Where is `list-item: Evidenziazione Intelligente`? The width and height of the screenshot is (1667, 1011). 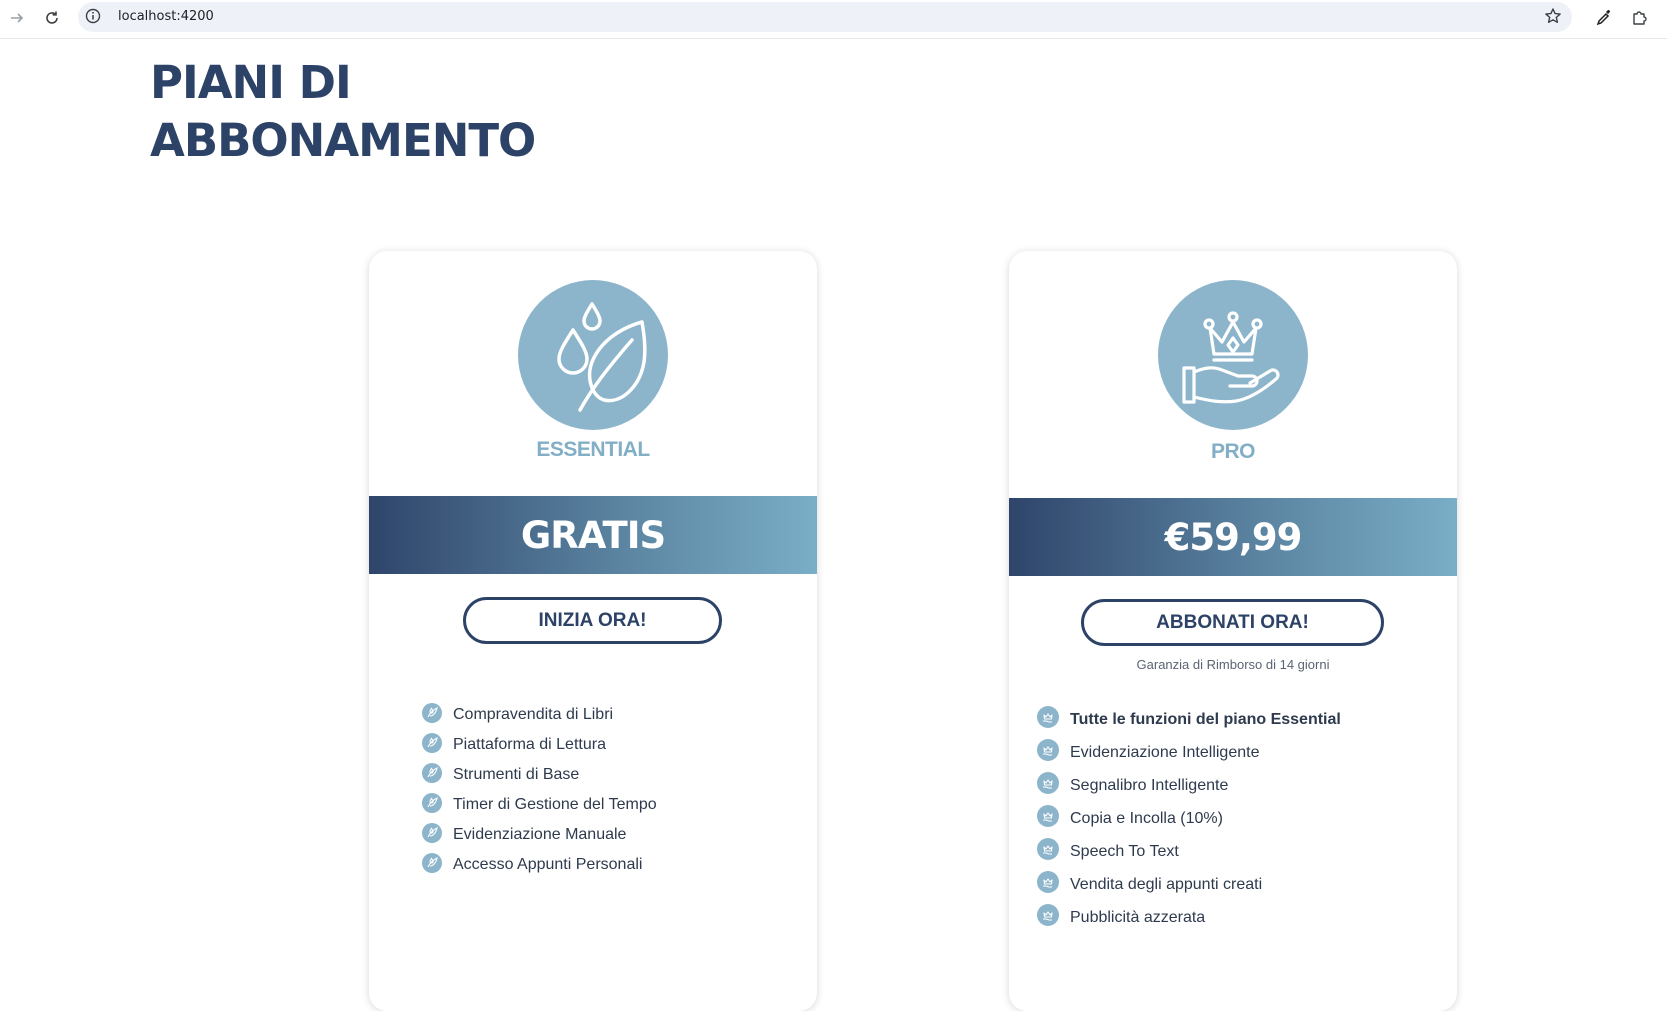
list-item: Evidenziazione Intelligente is located at coordinates (1189, 752).